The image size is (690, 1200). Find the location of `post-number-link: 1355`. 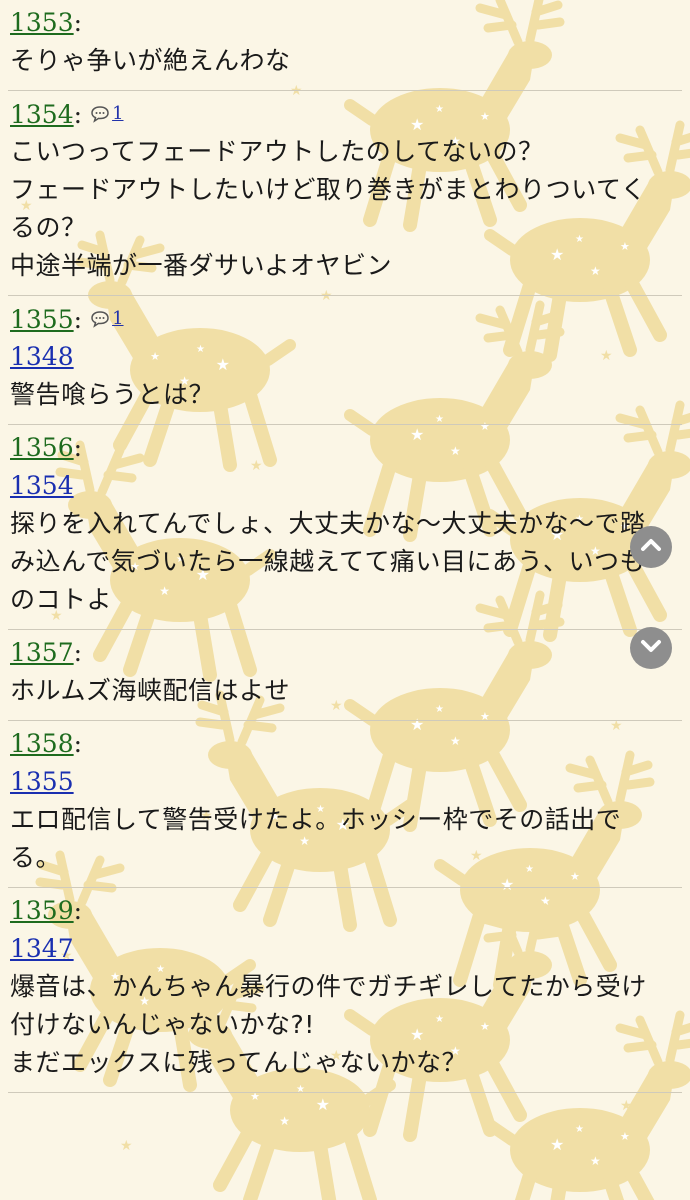

post-number-link: 1355 is located at coordinates (42, 320).